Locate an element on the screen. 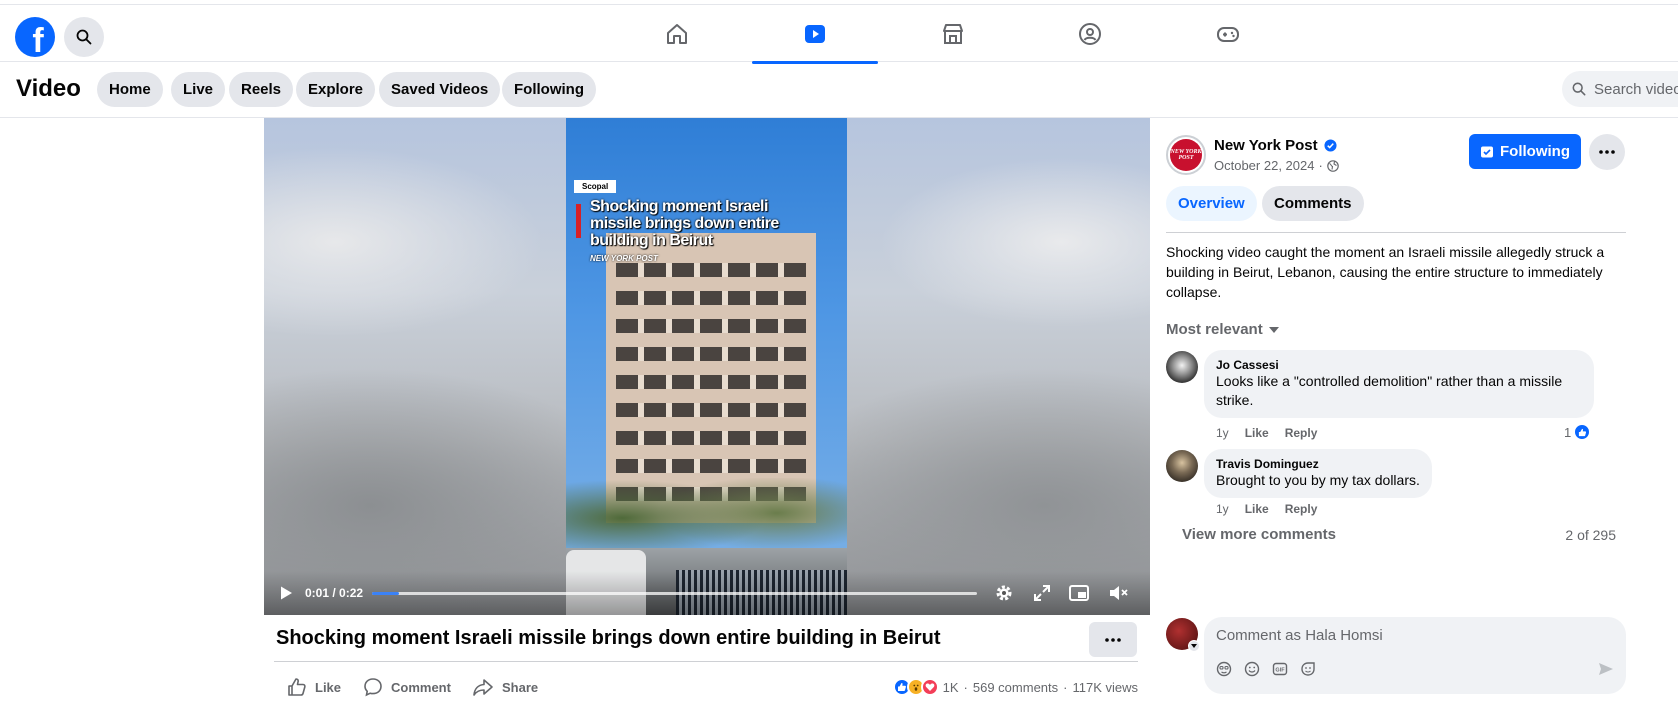 The image size is (1678, 712). search-button is located at coordinates (84, 37).